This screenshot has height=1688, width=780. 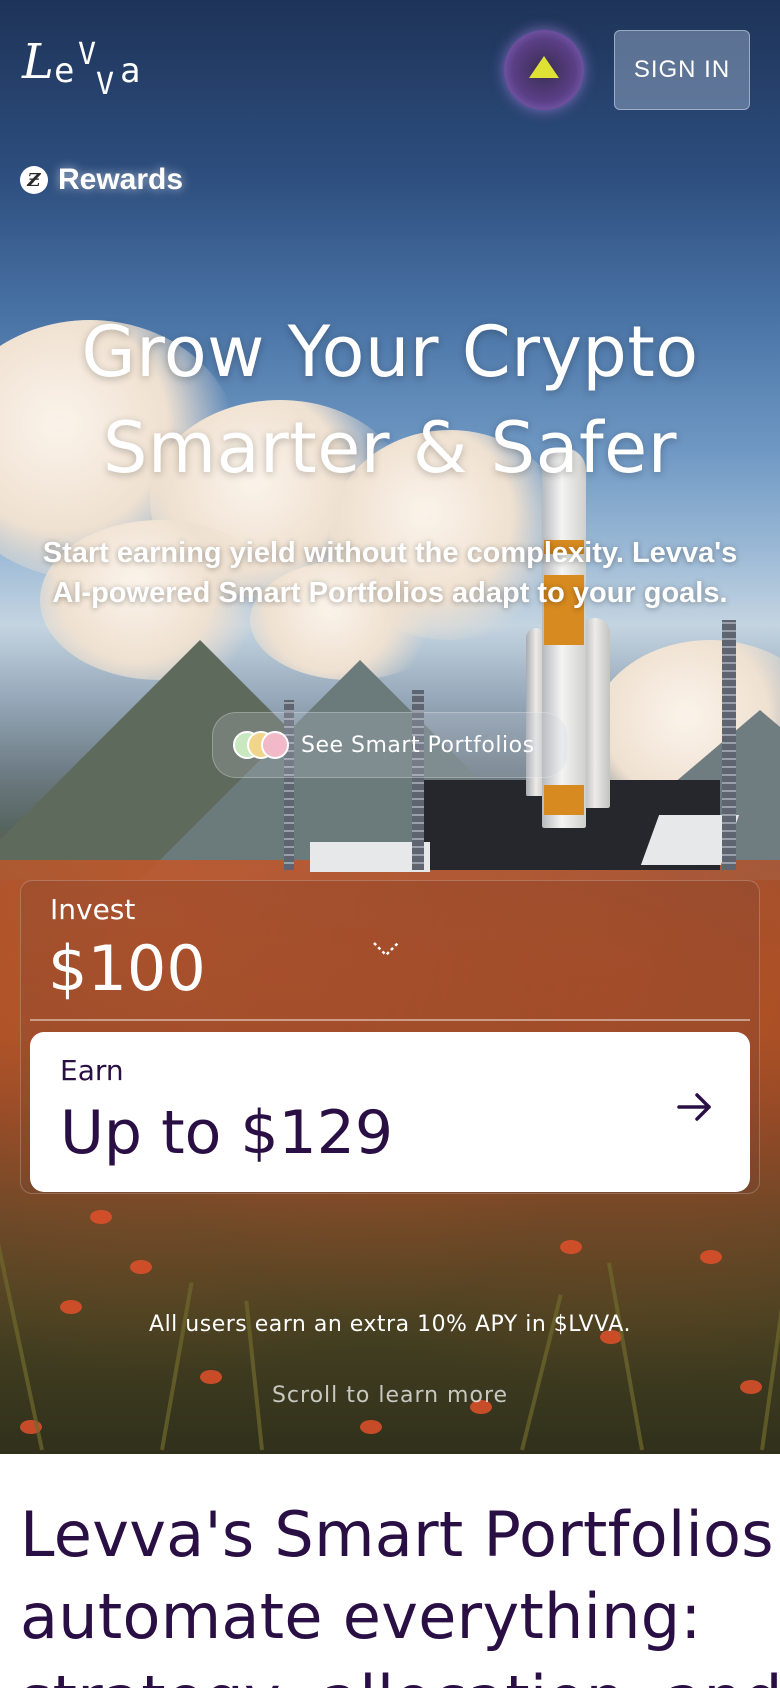 I want to click on svg-text: e, so click(x=64, y=71).